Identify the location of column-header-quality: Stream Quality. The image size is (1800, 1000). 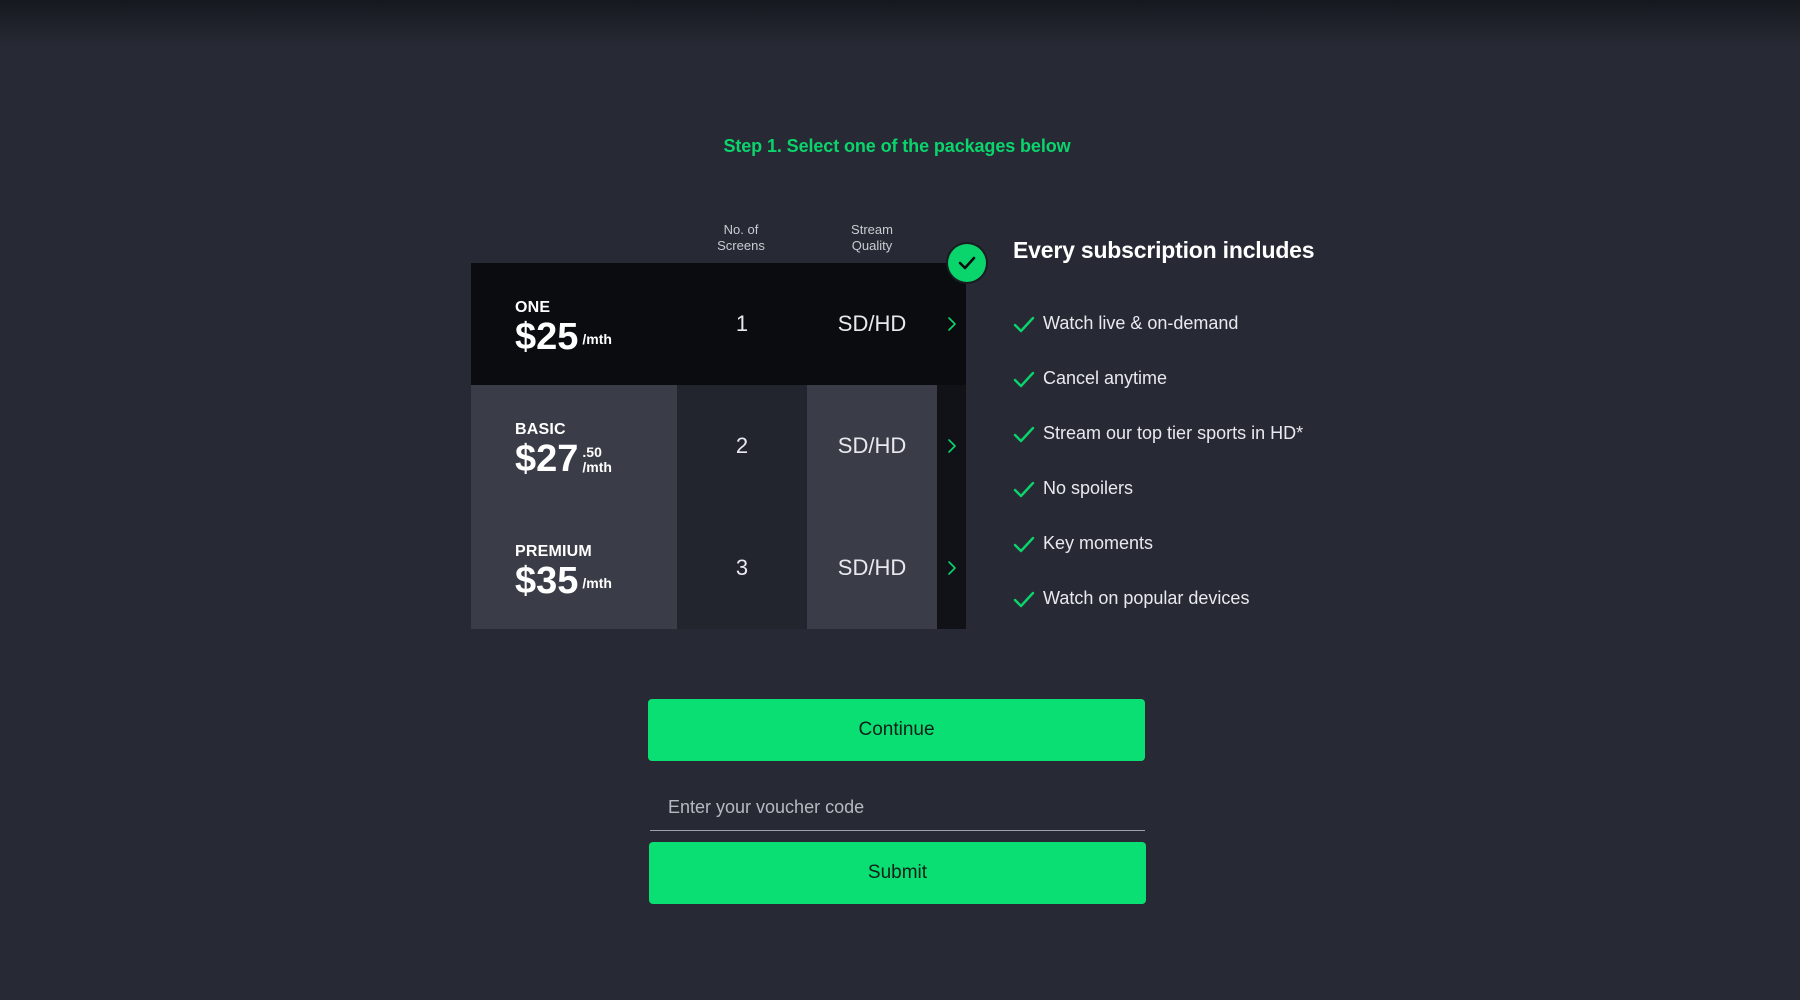
(872, 238).